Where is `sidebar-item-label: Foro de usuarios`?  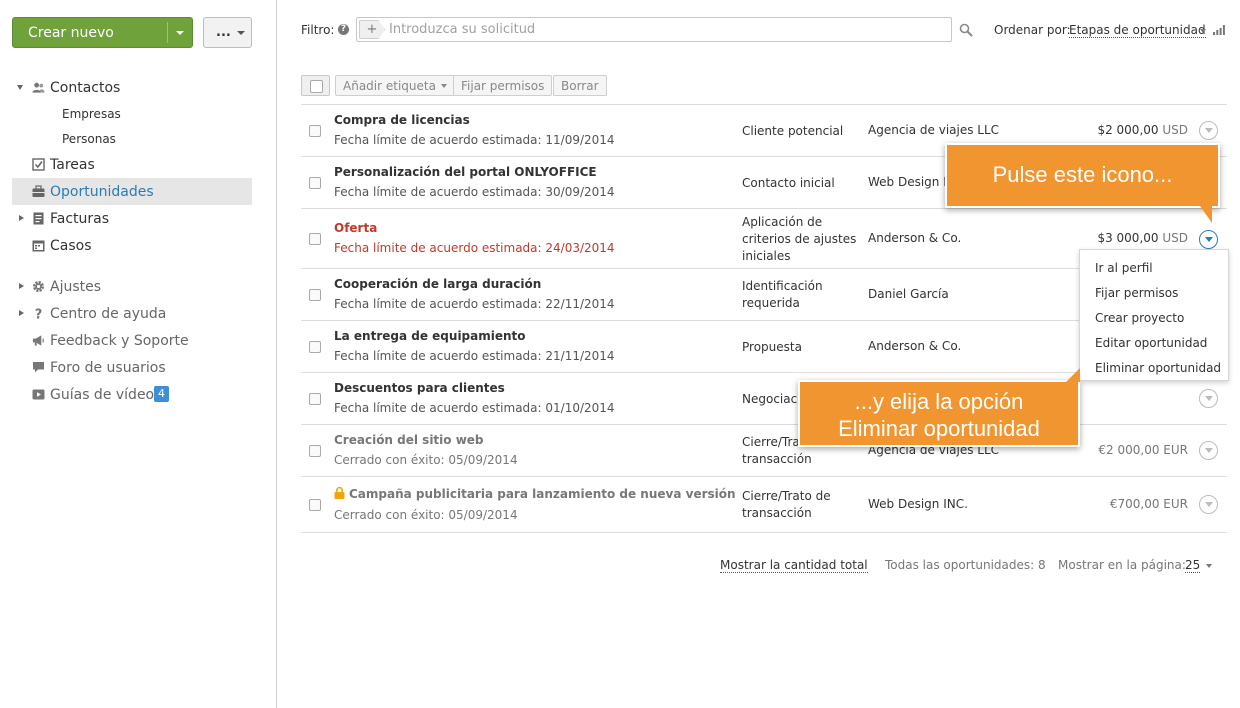
sidebar-item-label: Foro de usuarios is located at coordinates (108, 367).